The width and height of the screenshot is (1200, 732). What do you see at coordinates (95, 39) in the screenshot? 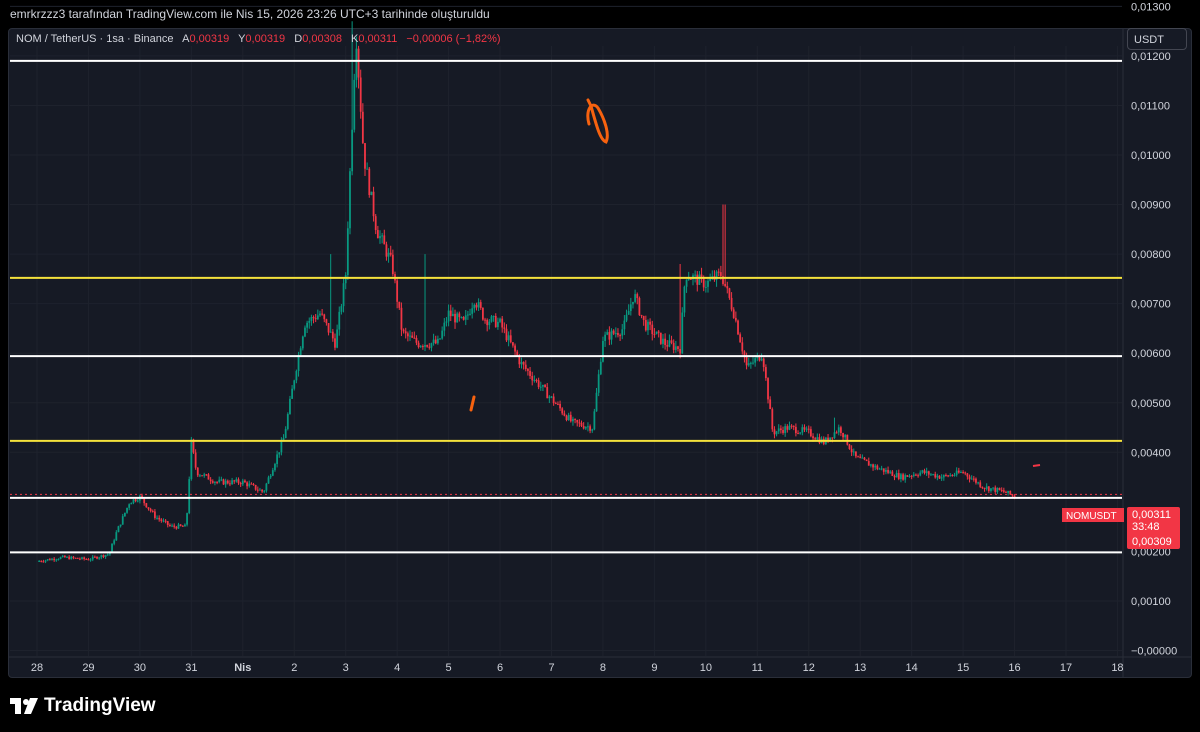
I see `symbol-name: NOM / TetherUS · 1sa · Binance` at bounding box center [95, 39].